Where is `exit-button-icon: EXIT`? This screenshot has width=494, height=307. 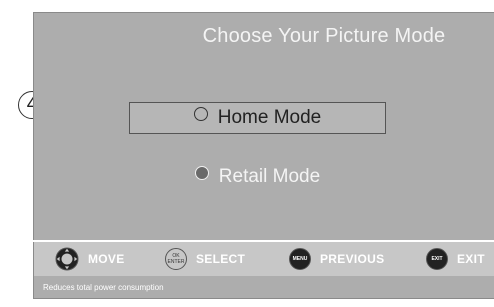
exit-button-icon: EXIT is located at coordinates (437, 259).